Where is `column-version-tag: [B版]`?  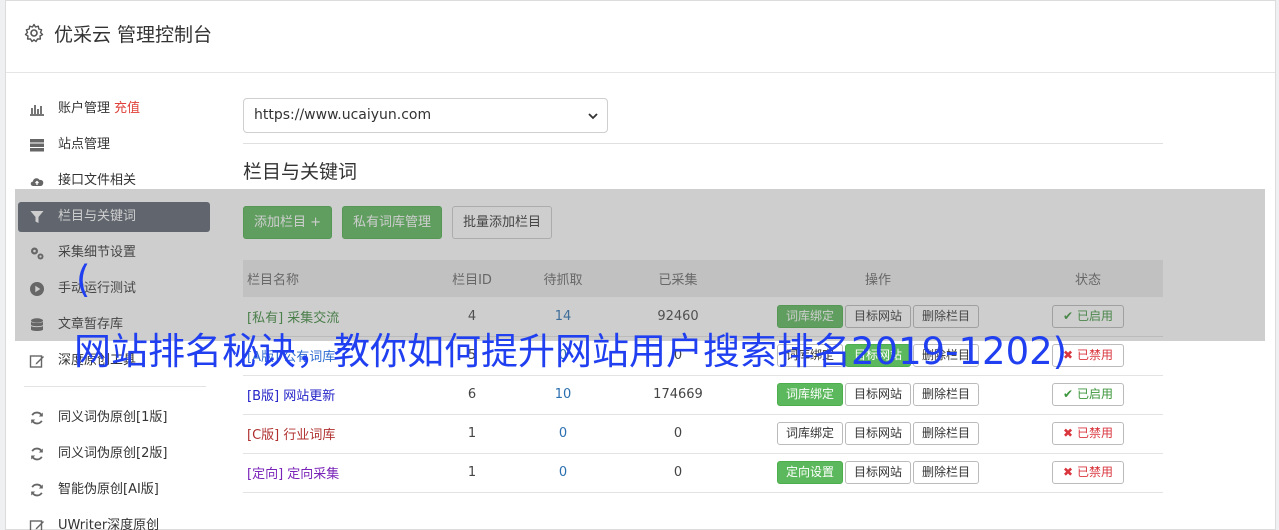 column-version-tag: [B版] is located at coordinates (263, 396).